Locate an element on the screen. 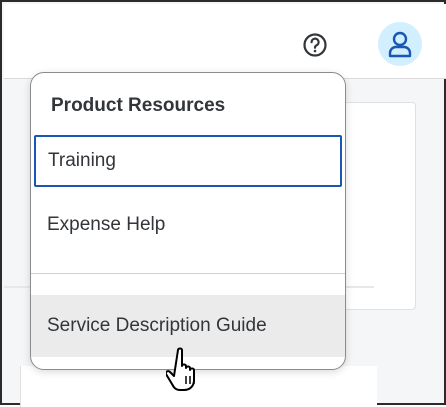  menu-item-label: Service Description Guide is located at coordinates (157, 325).